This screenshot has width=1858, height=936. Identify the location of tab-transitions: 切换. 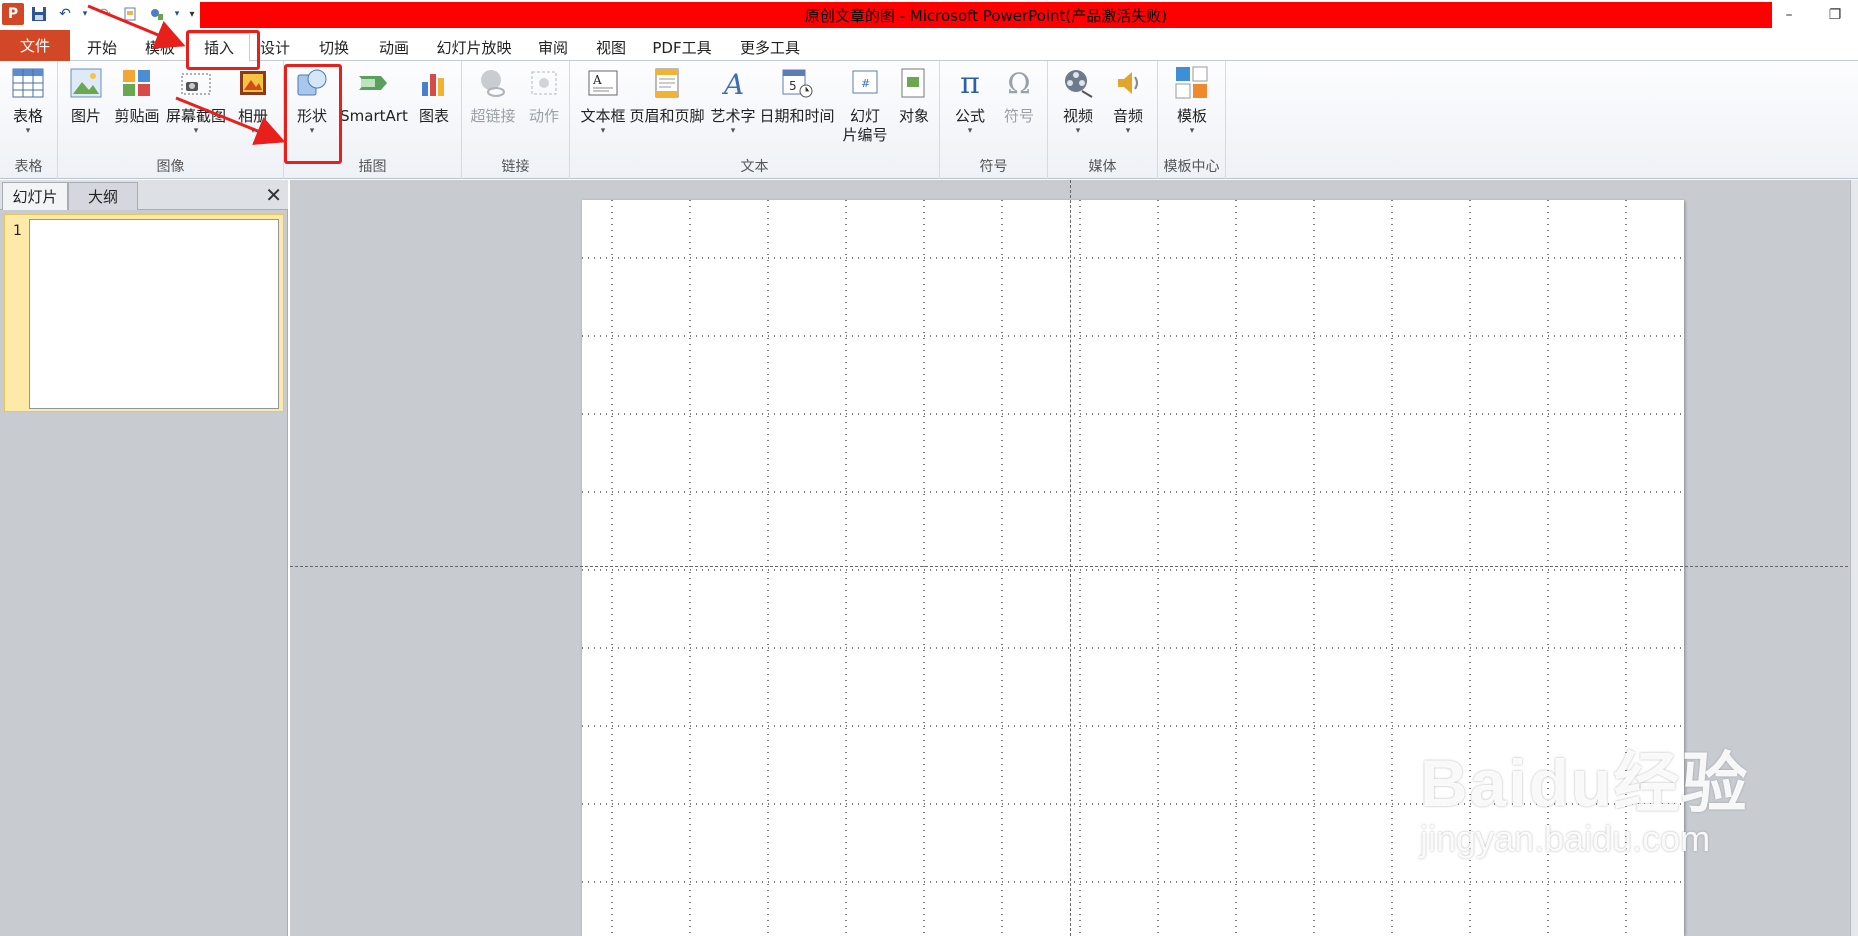
(334, 47).